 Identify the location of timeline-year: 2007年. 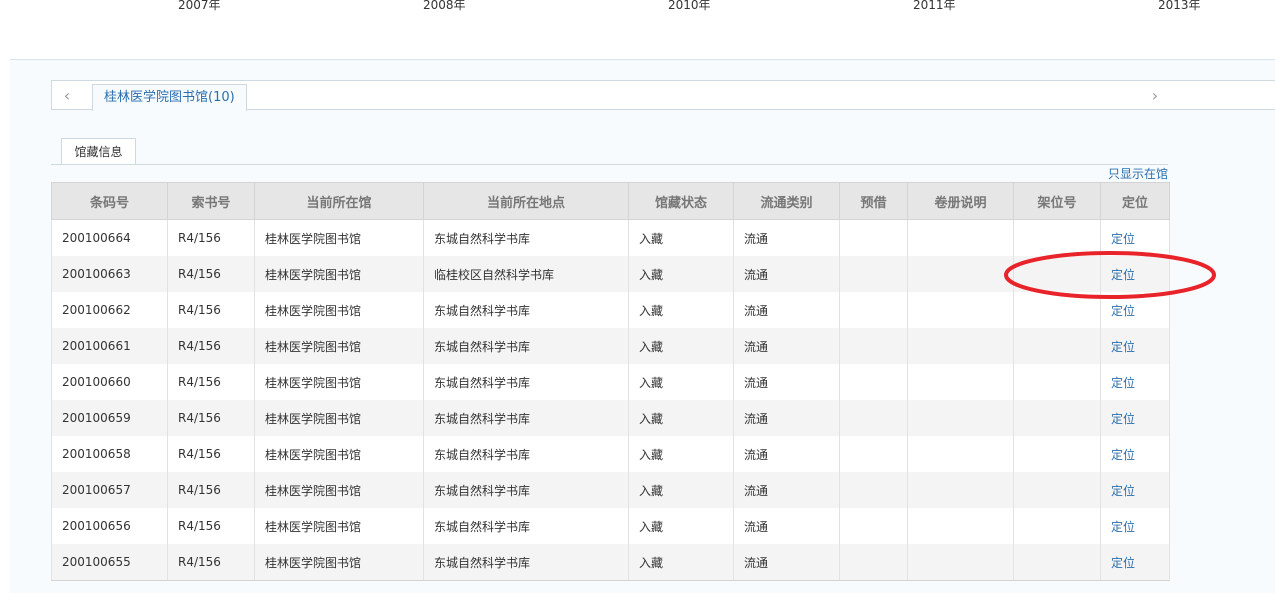
(199, 6).